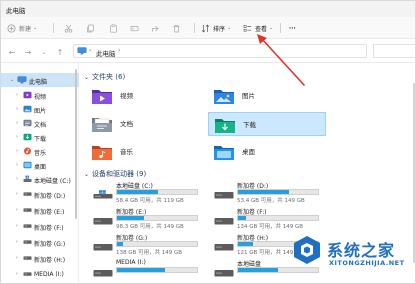  I want to click on sidebar-item-videos: › 视频, so click(40, 95).